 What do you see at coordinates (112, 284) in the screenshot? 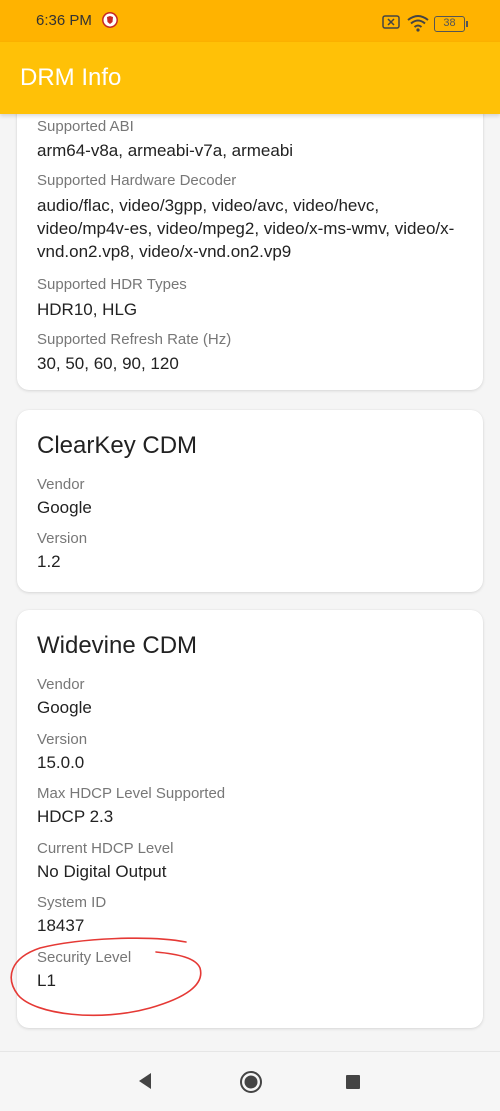
I see `field-label: Supported HDR Types` at bounding box center [112, 284].